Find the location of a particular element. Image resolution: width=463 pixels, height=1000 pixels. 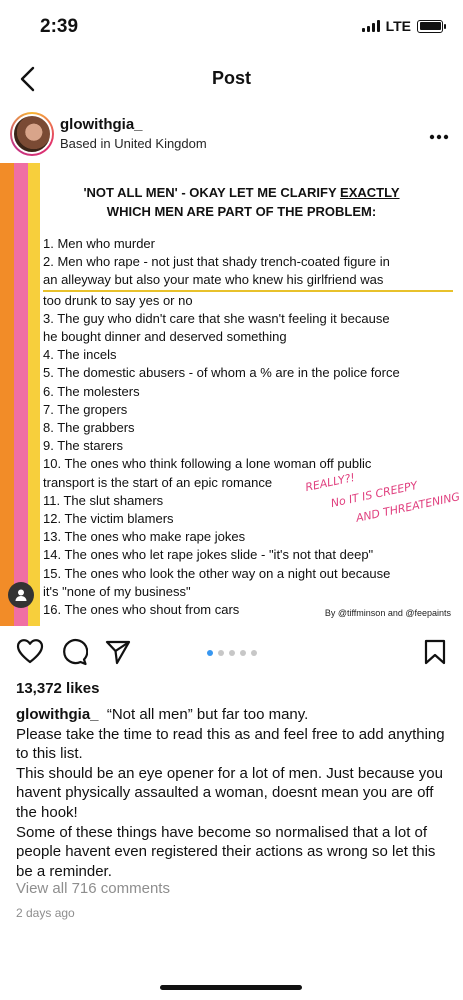

list-item: 1. Men who murder is located at coordinates (99, 243).